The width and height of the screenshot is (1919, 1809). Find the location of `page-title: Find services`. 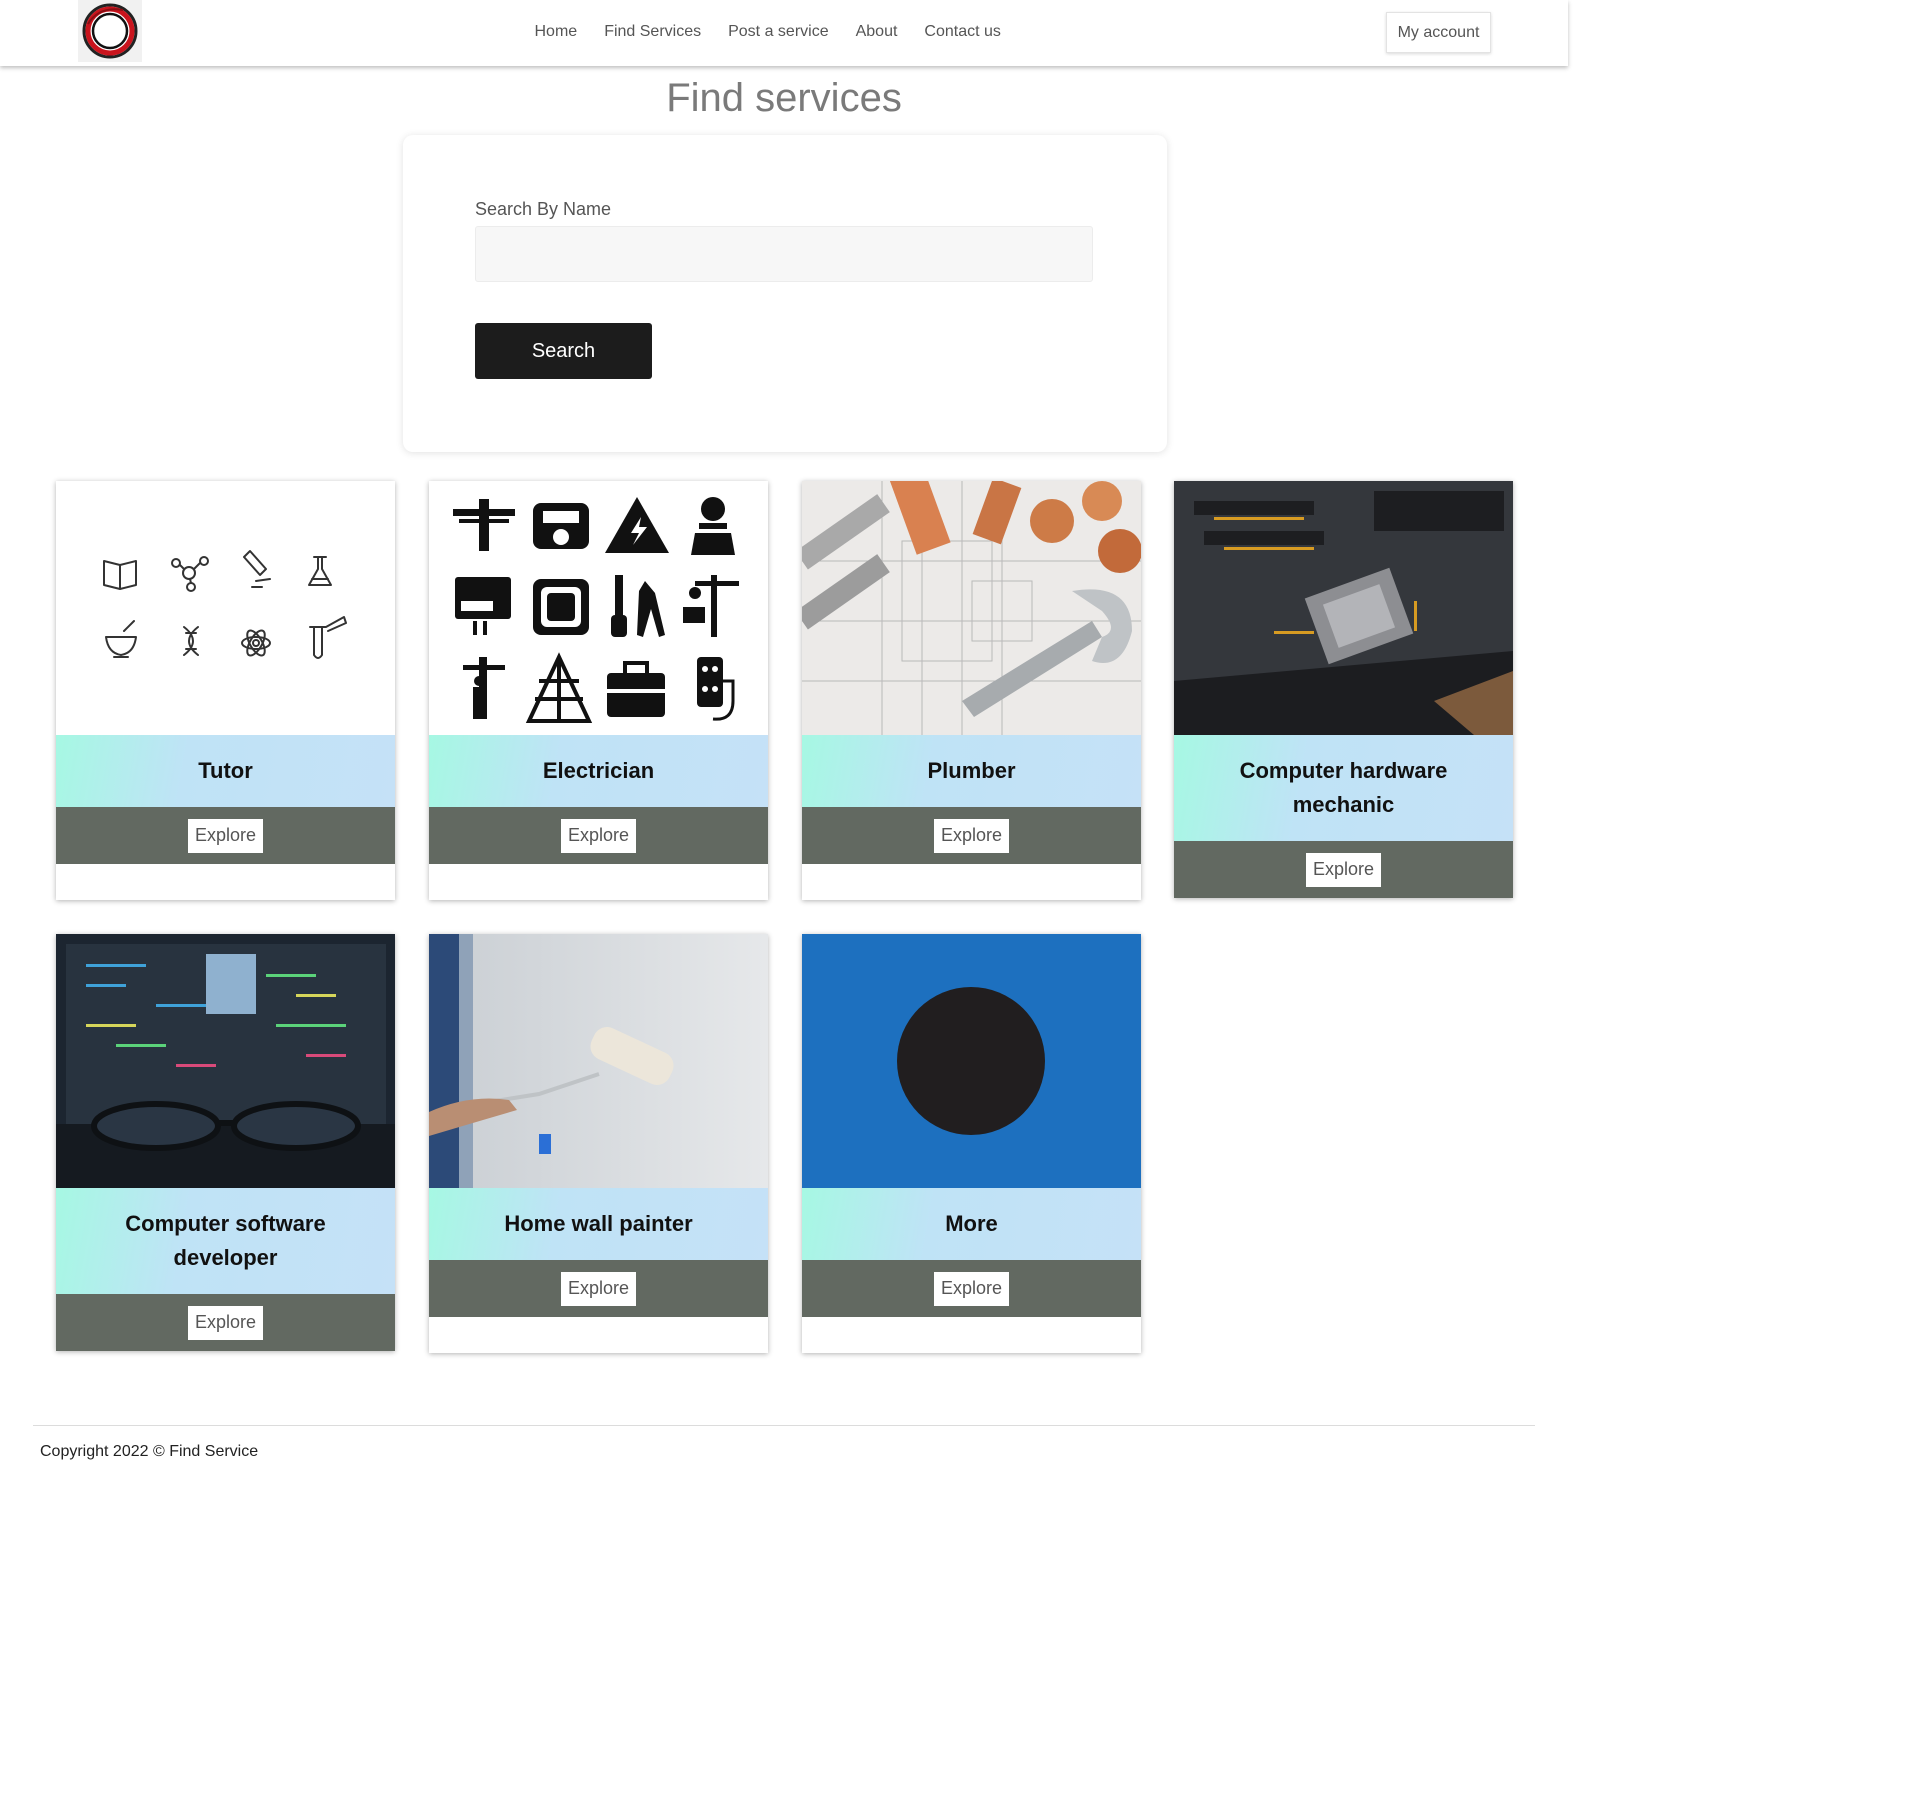

page-title: Find services is located at coordinates (784, 98).